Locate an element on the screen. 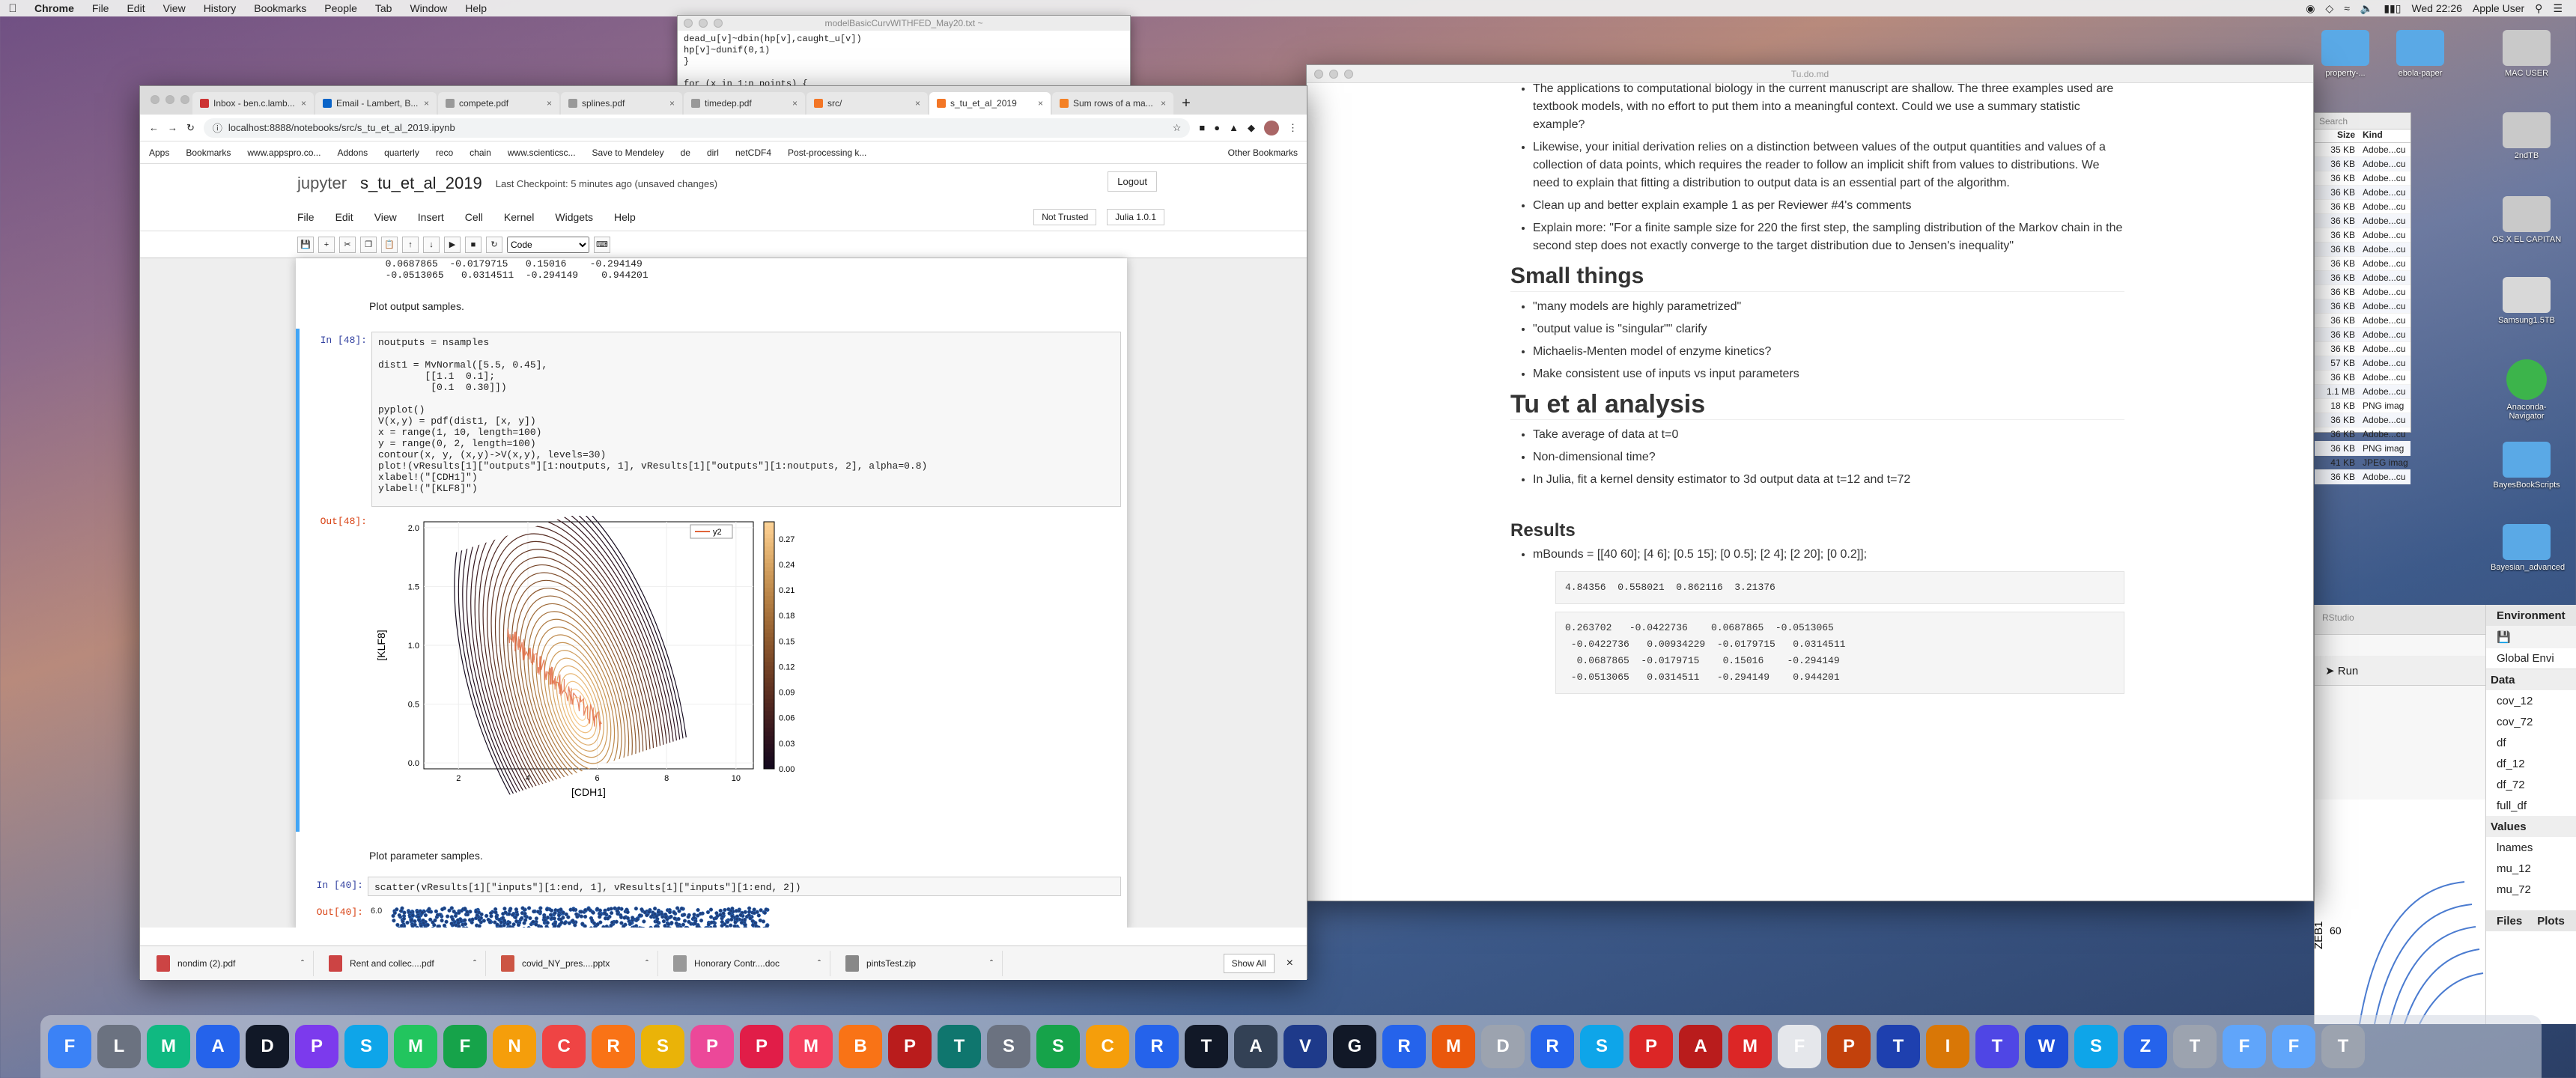 The width and height of the screenshot is (2576, 1078). dock-icon-photos: P is located at coordinates (761, 1046).